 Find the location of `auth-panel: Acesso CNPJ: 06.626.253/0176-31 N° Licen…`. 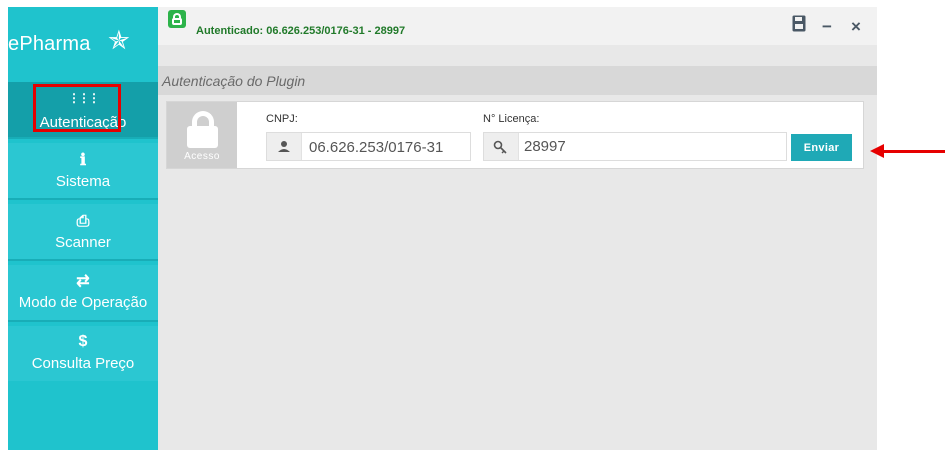

auth-panel: Acesso CNPJ: 06.626.253/0176-31 N° Licen… is located at coordinates (515, 135).